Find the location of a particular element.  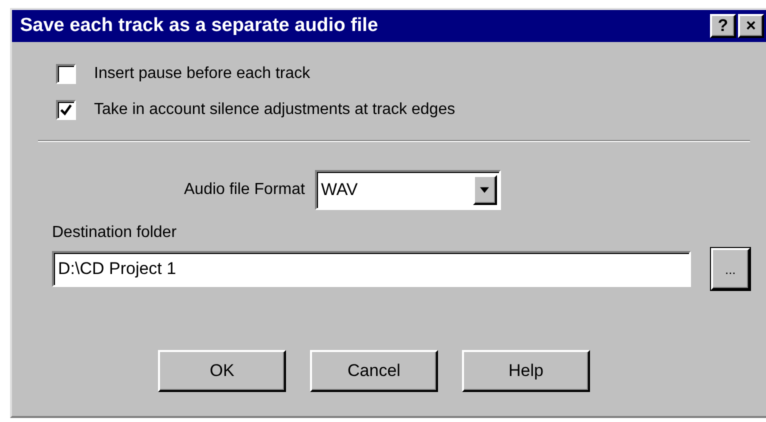

checkbox-label: Take in account silence adjustments at track edges is located at coordinates (275, 110).